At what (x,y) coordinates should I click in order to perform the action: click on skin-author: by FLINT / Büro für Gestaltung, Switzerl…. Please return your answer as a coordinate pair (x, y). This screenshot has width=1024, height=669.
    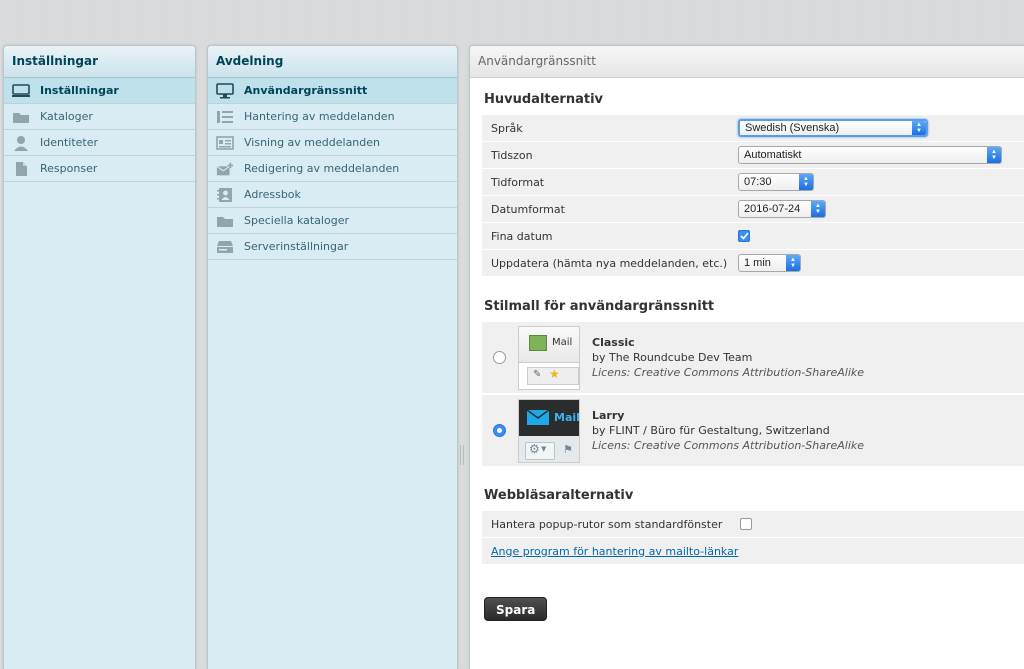
    Looking at the image, I should click on (711, 430).